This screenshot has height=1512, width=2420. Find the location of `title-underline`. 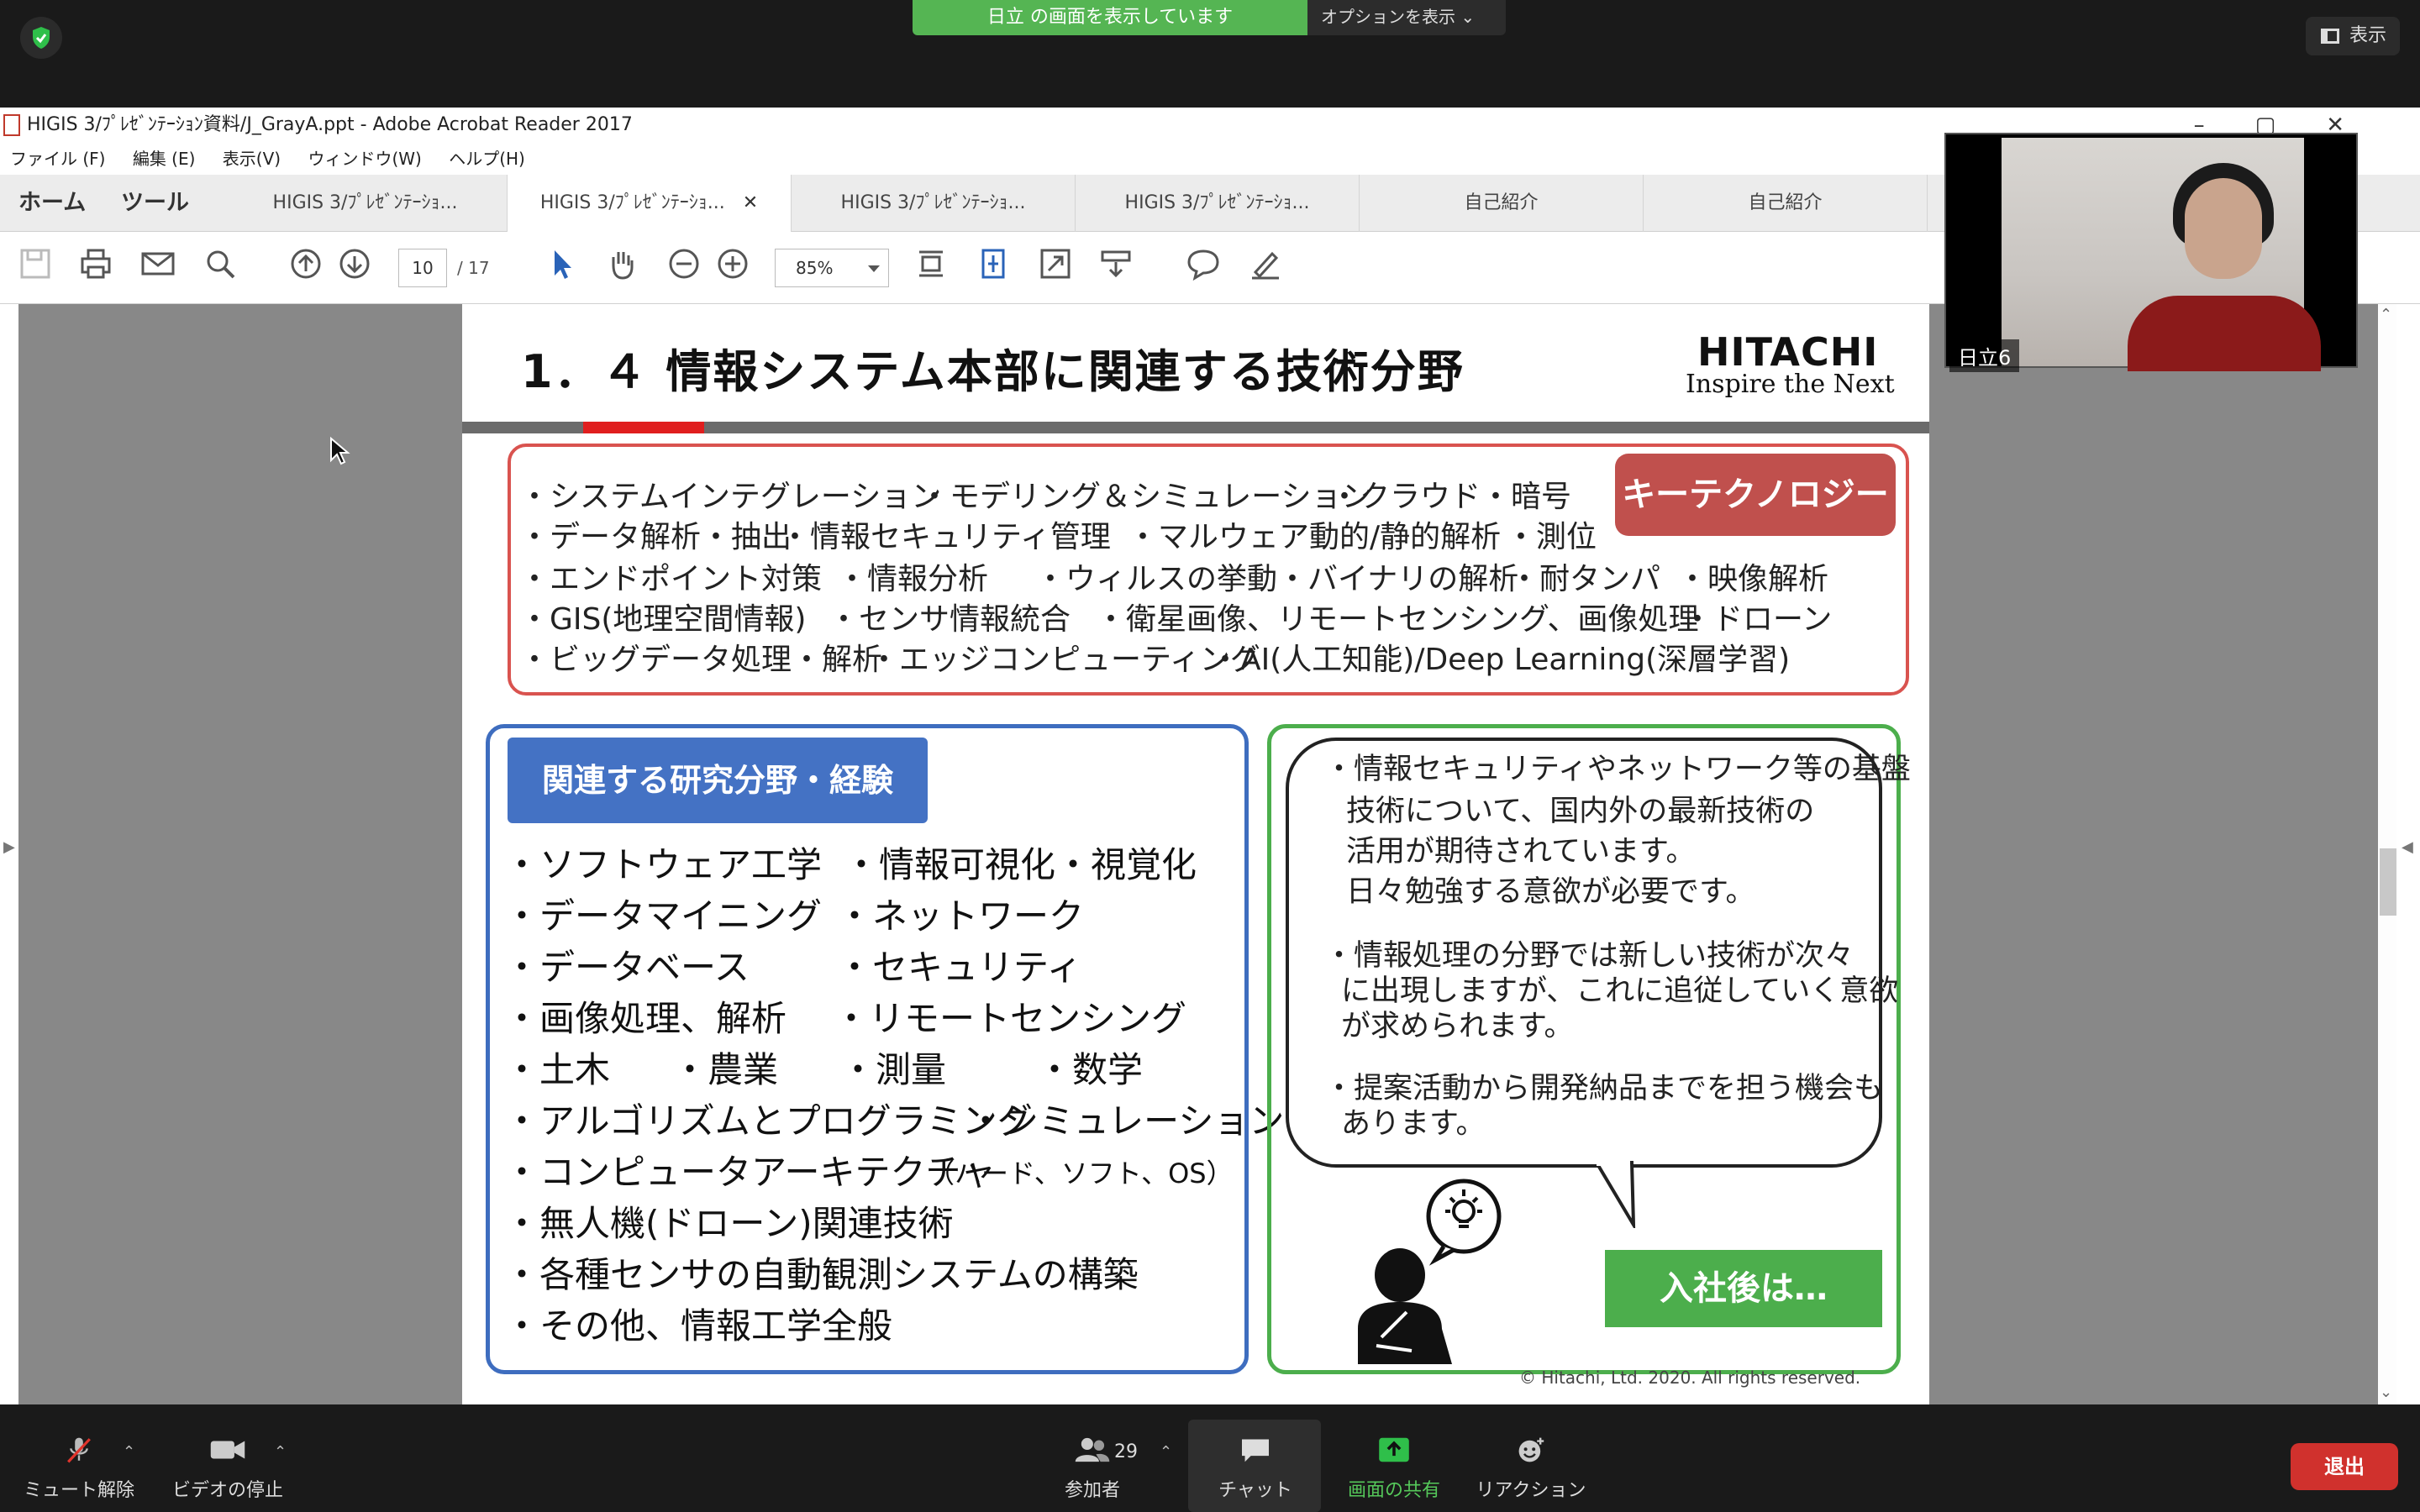

title-underline is located at coordinates (1195, 427).